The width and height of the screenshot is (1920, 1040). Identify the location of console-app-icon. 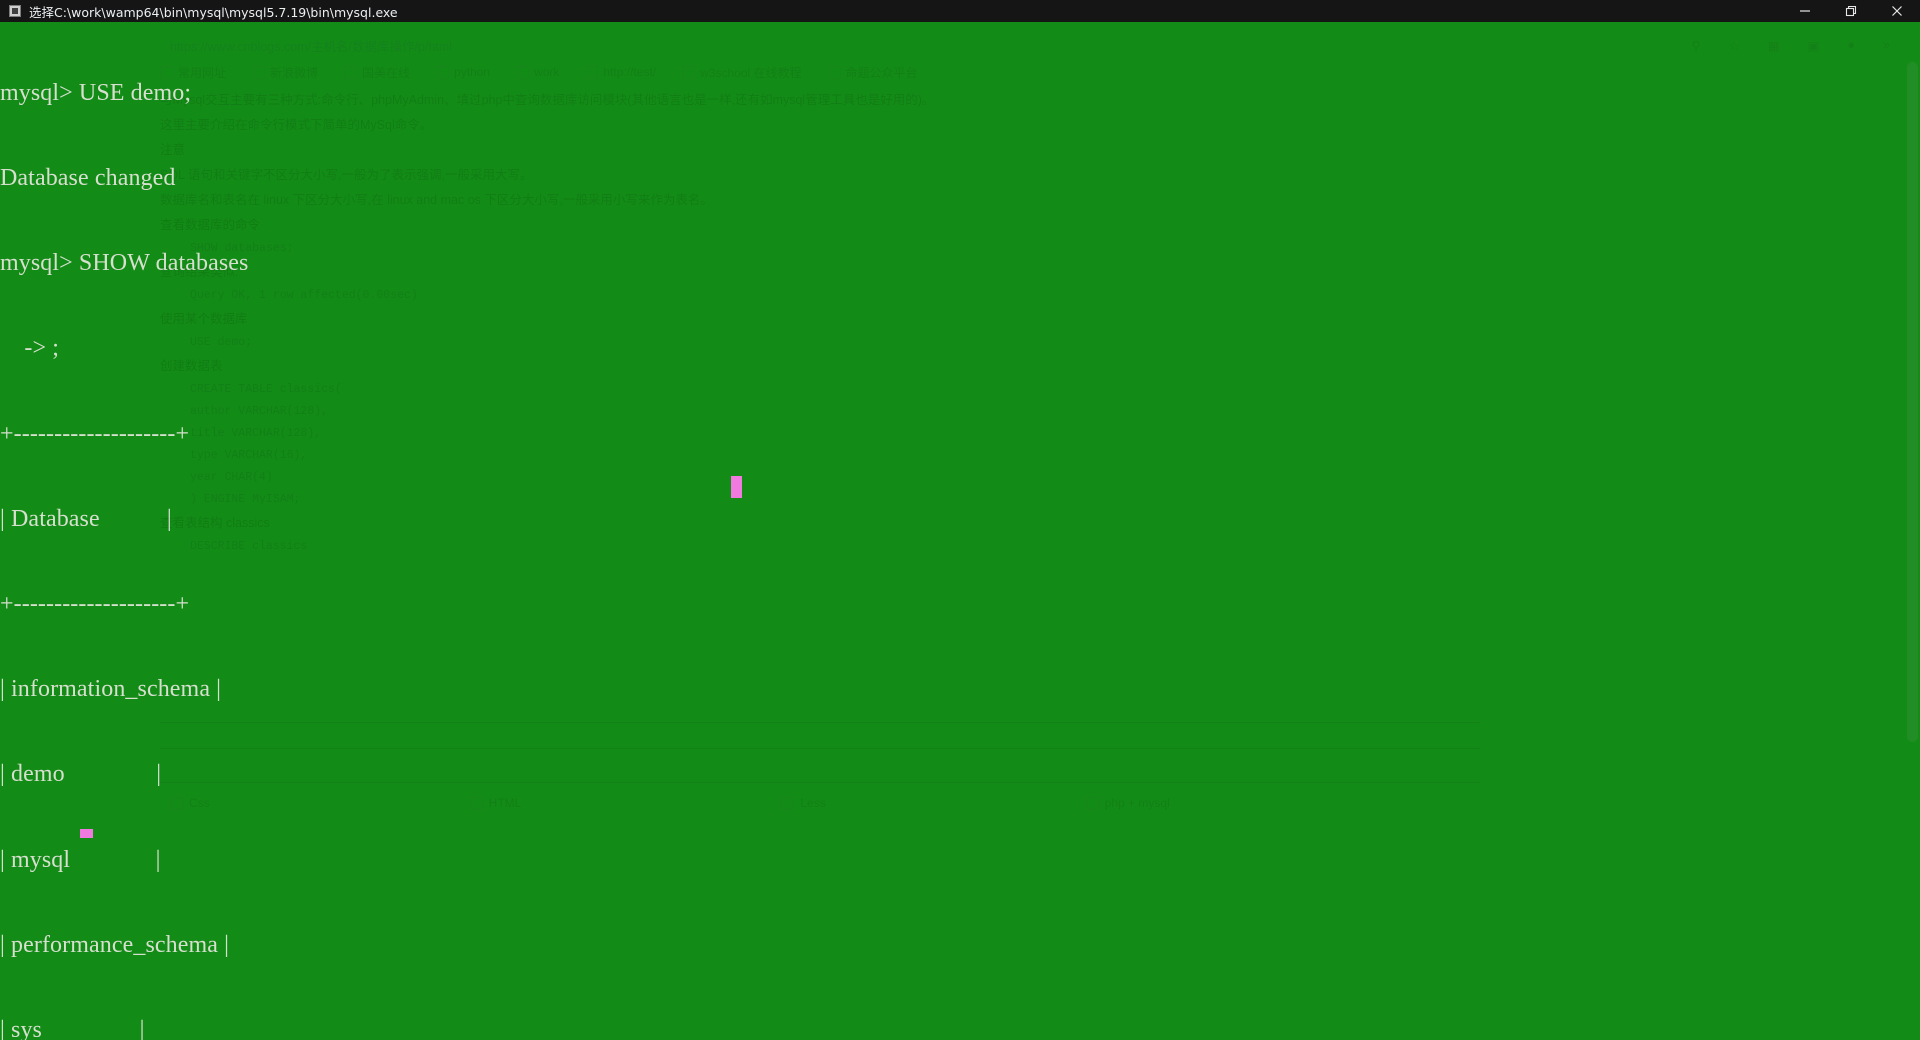
(15, 11).